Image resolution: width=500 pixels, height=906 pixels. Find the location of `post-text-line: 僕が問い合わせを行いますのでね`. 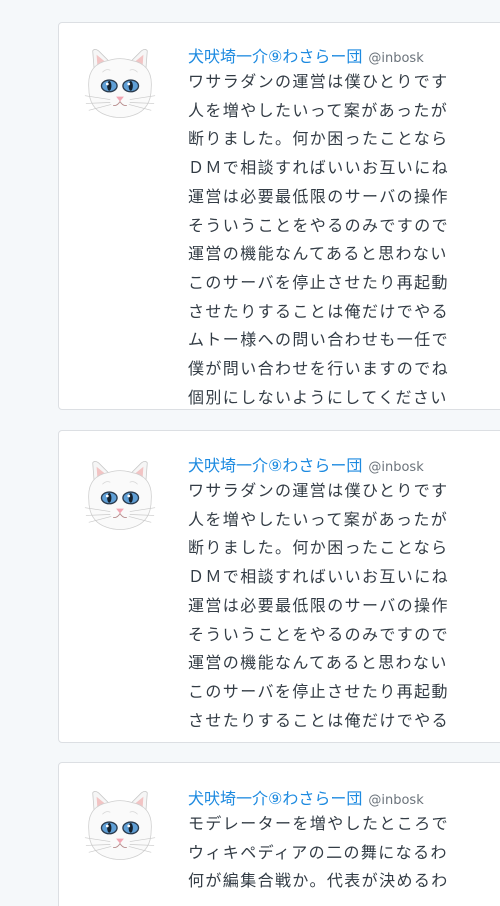

post-text-line: 僕が問い合わせを行いますのでね is located at coordinates (319, 369).